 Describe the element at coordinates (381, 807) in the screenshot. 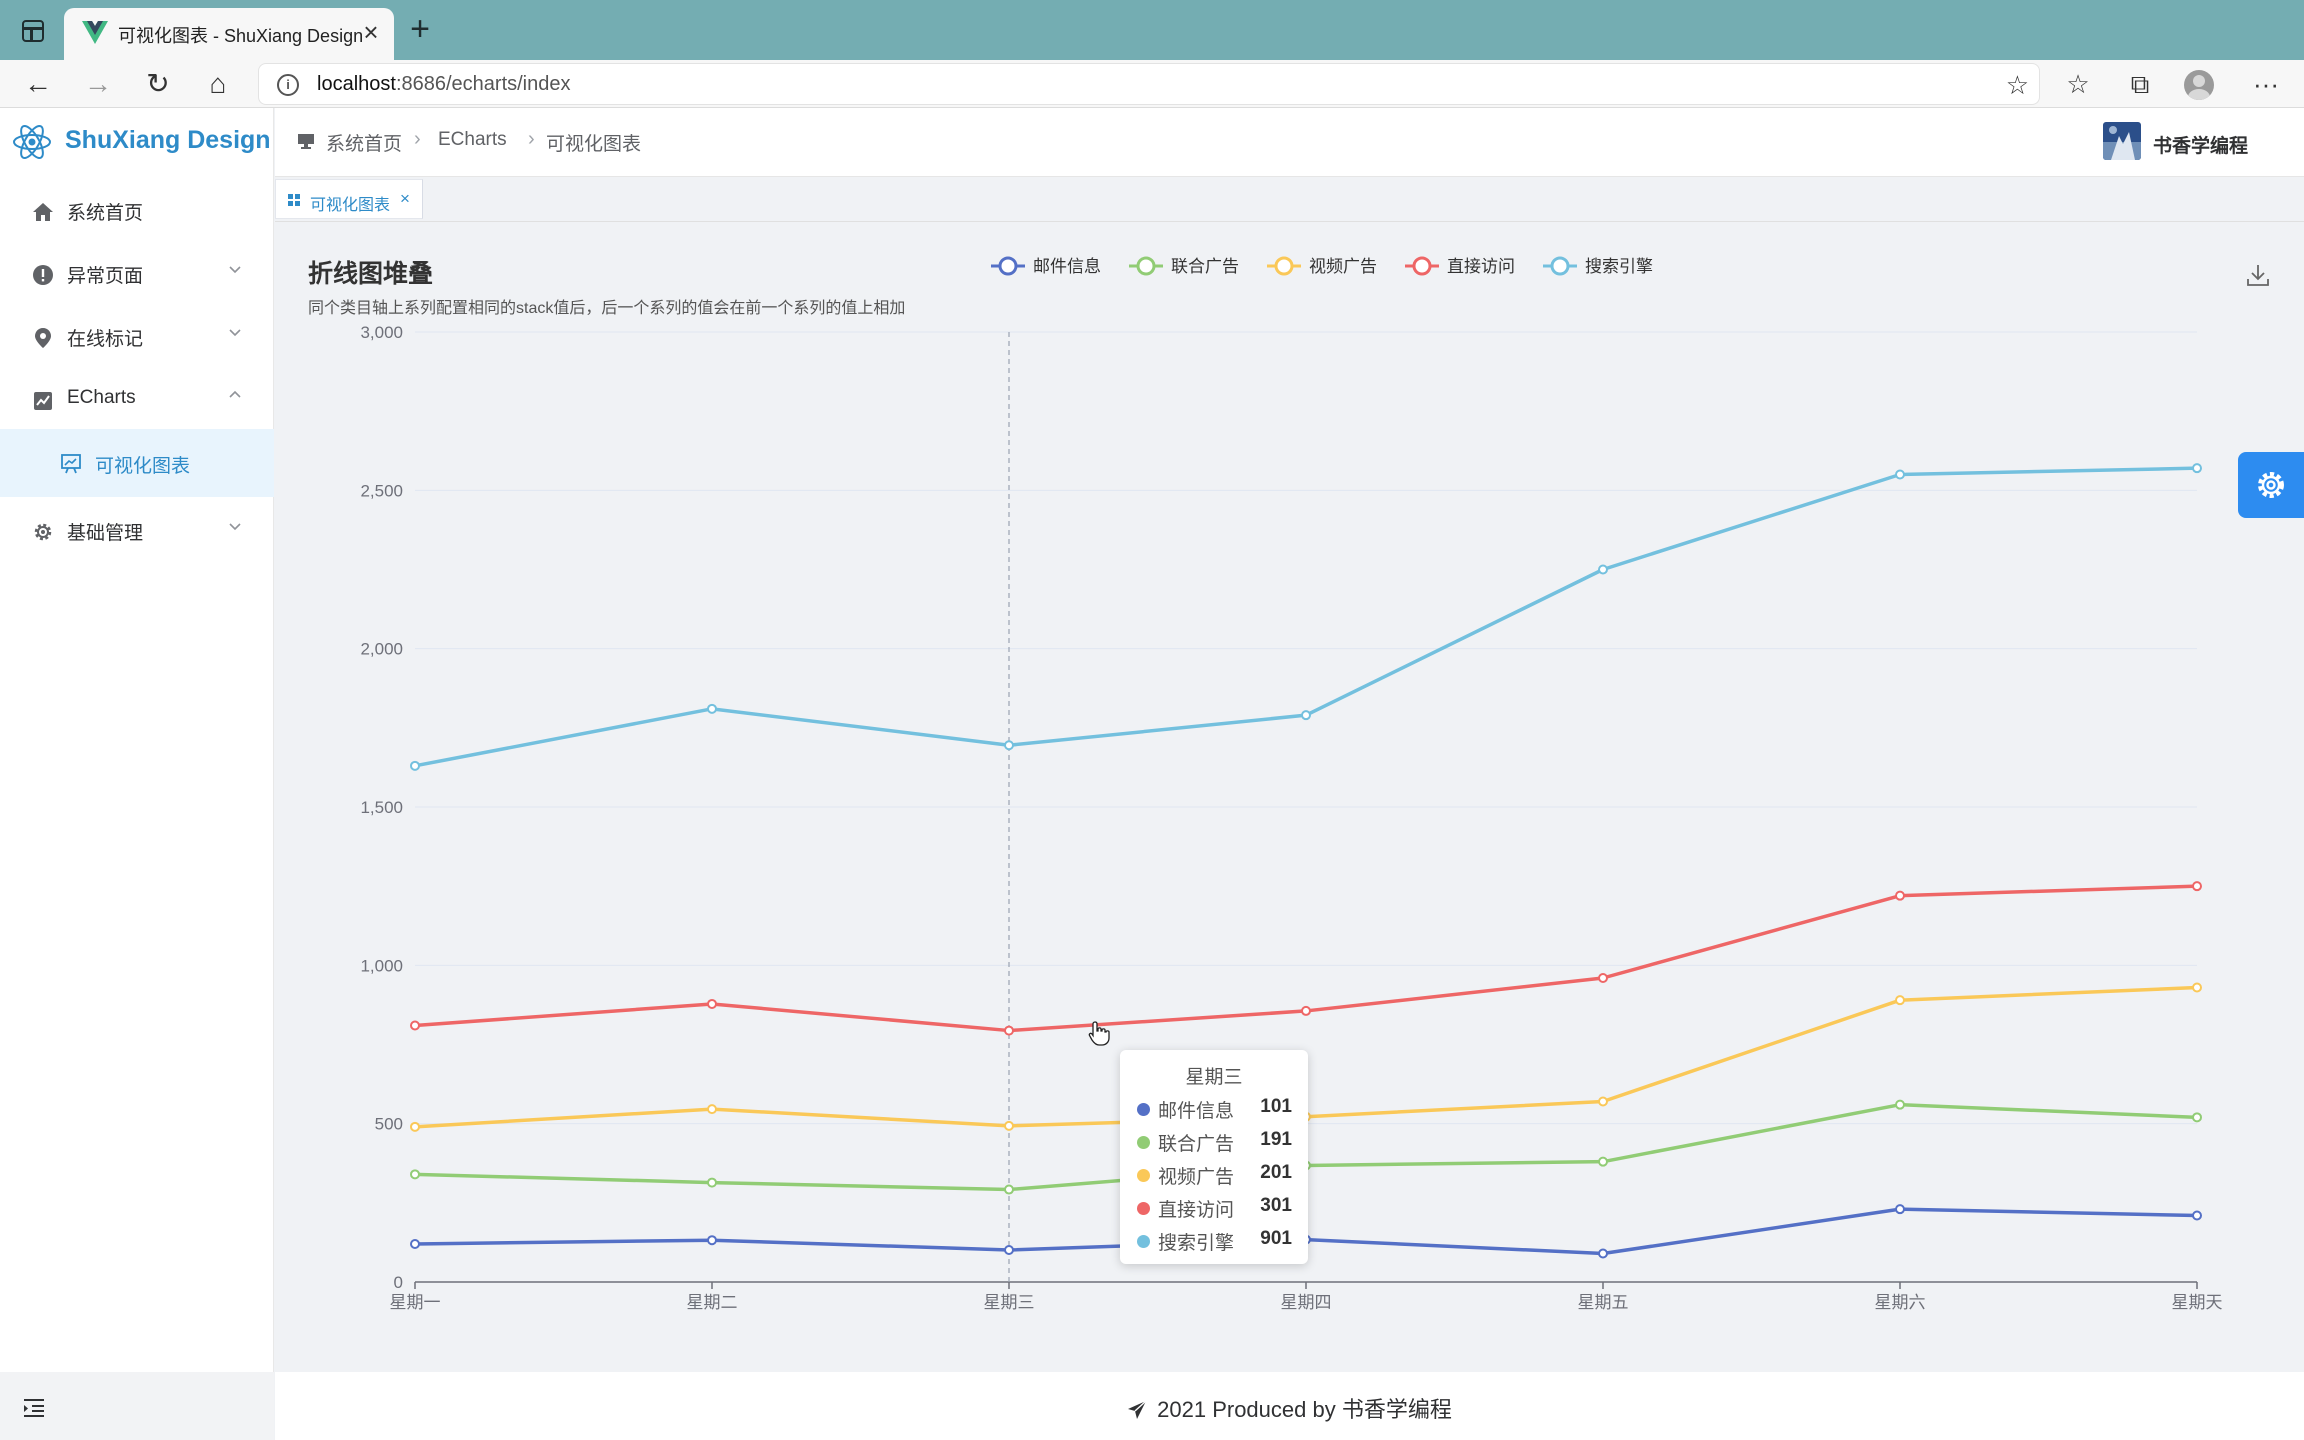

I see `y-tick-label: 1,500` at that location.